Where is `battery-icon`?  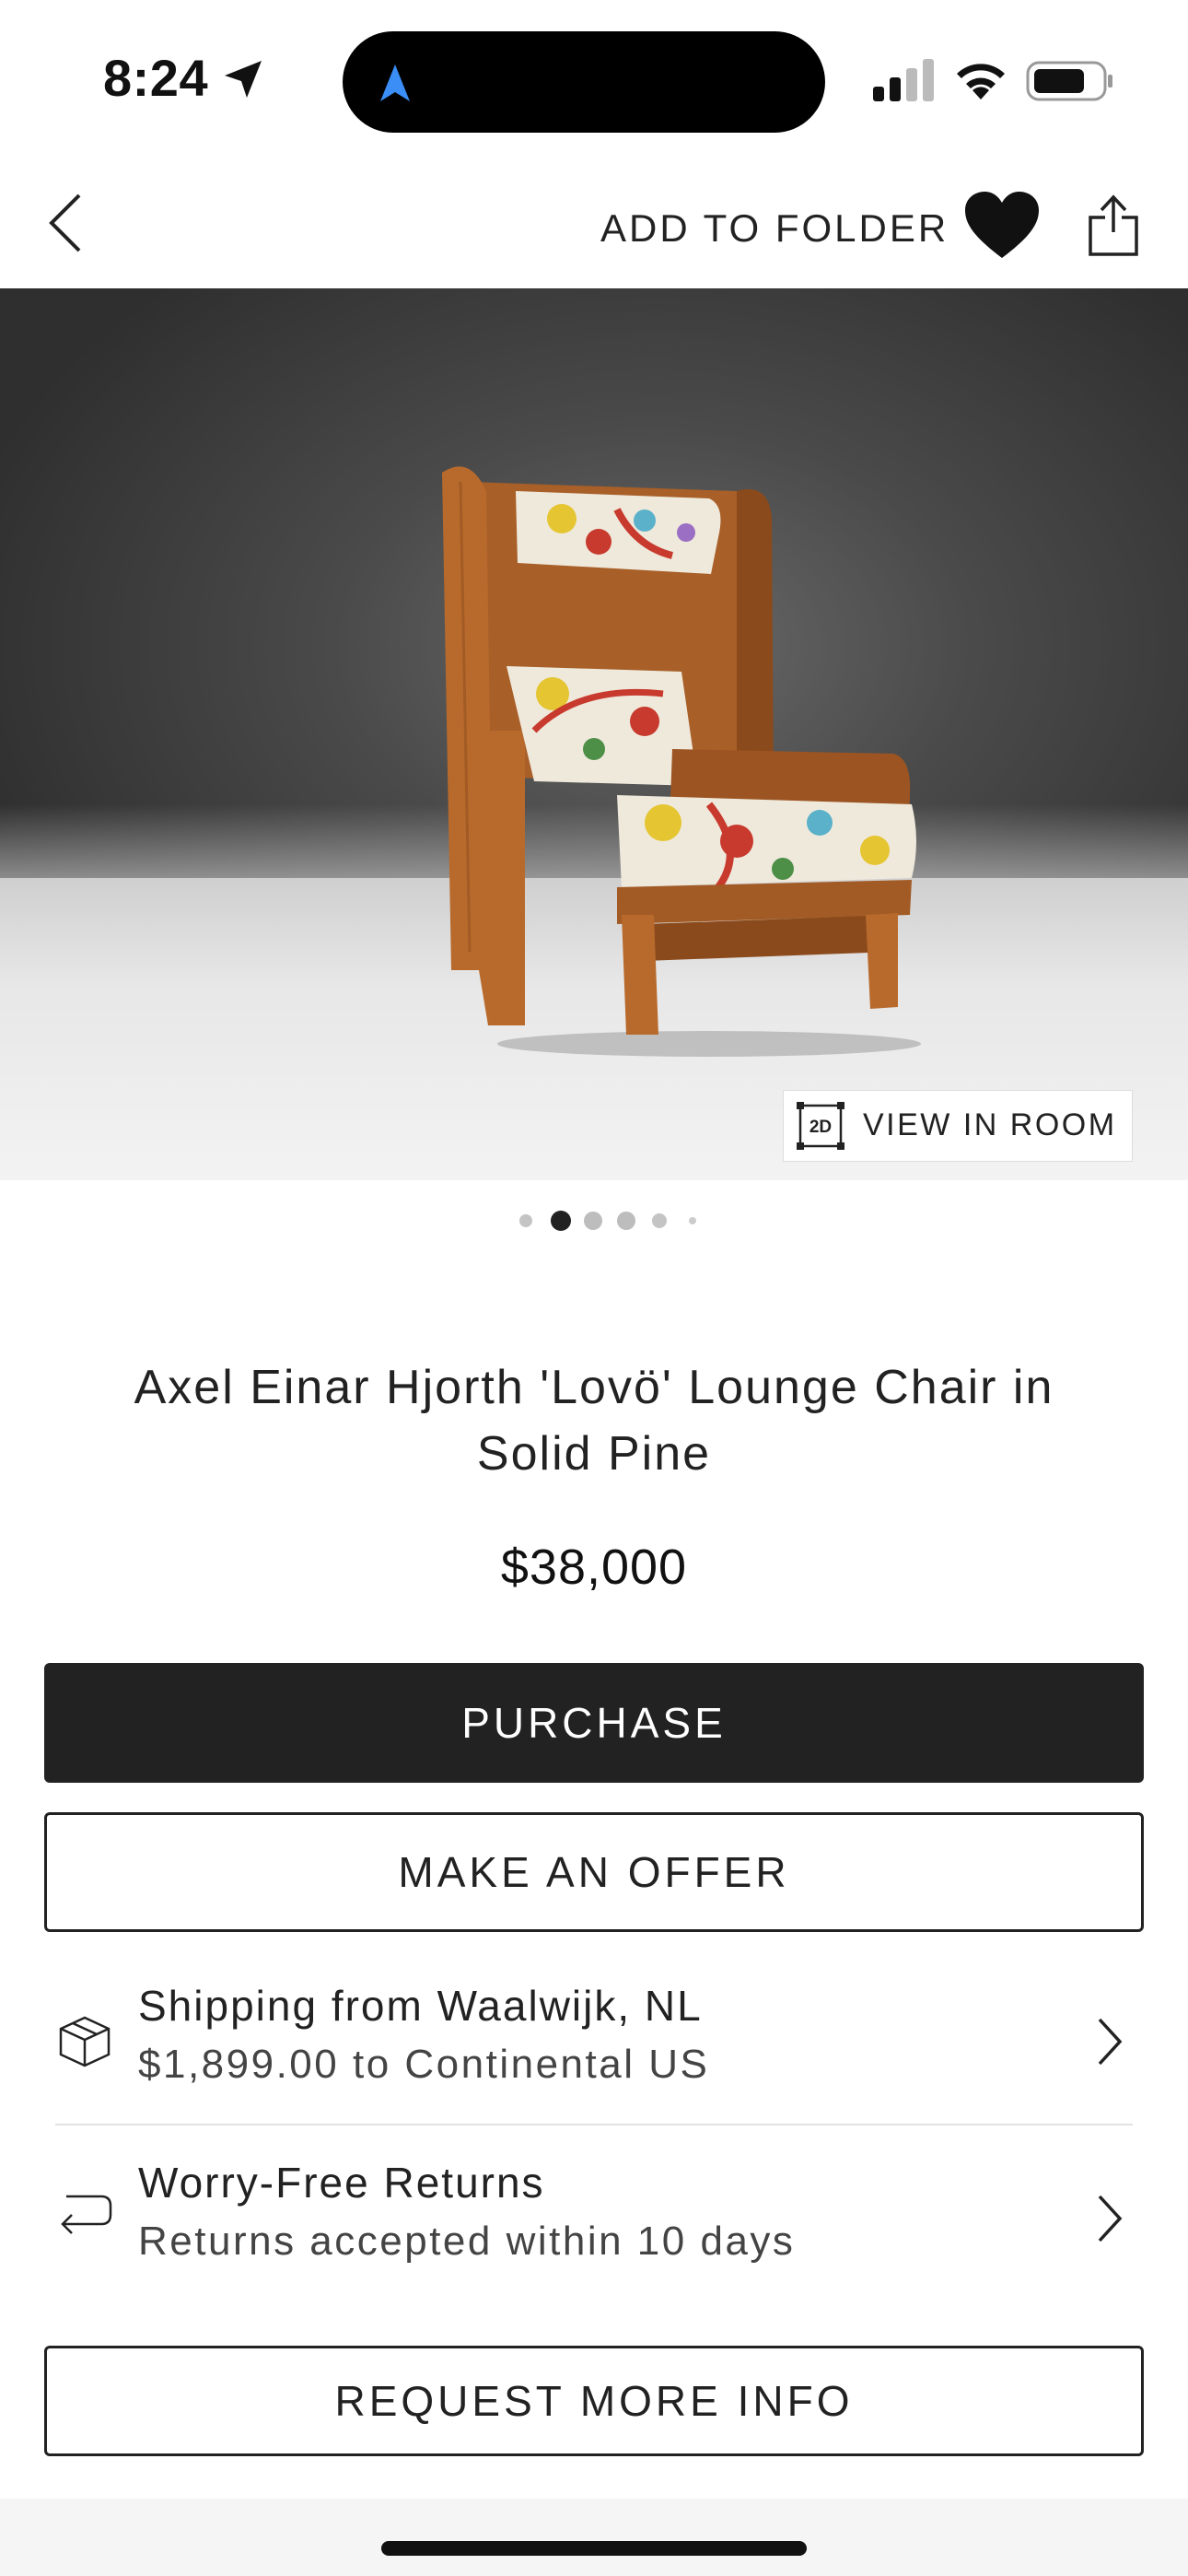
battery-icon is located at coordinates (1069, 81).